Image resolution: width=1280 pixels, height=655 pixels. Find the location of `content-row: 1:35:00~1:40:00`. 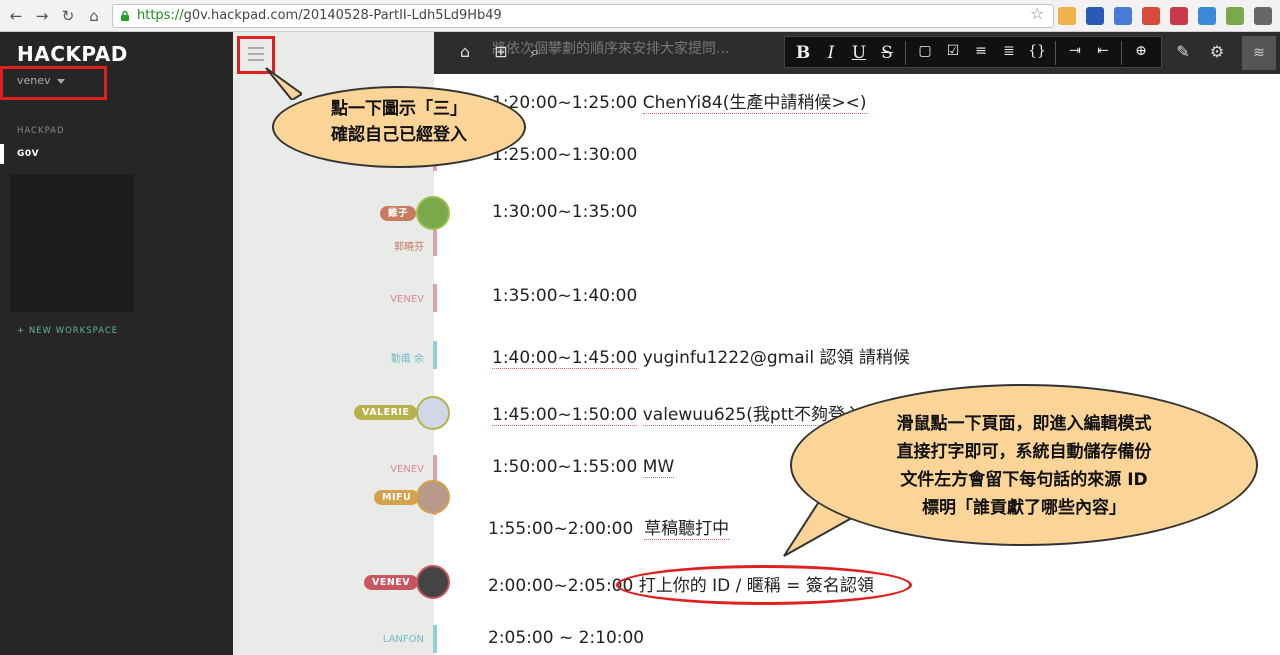

content-row: 1:35:00~1:40:00 is located at coordinates (640, 306).